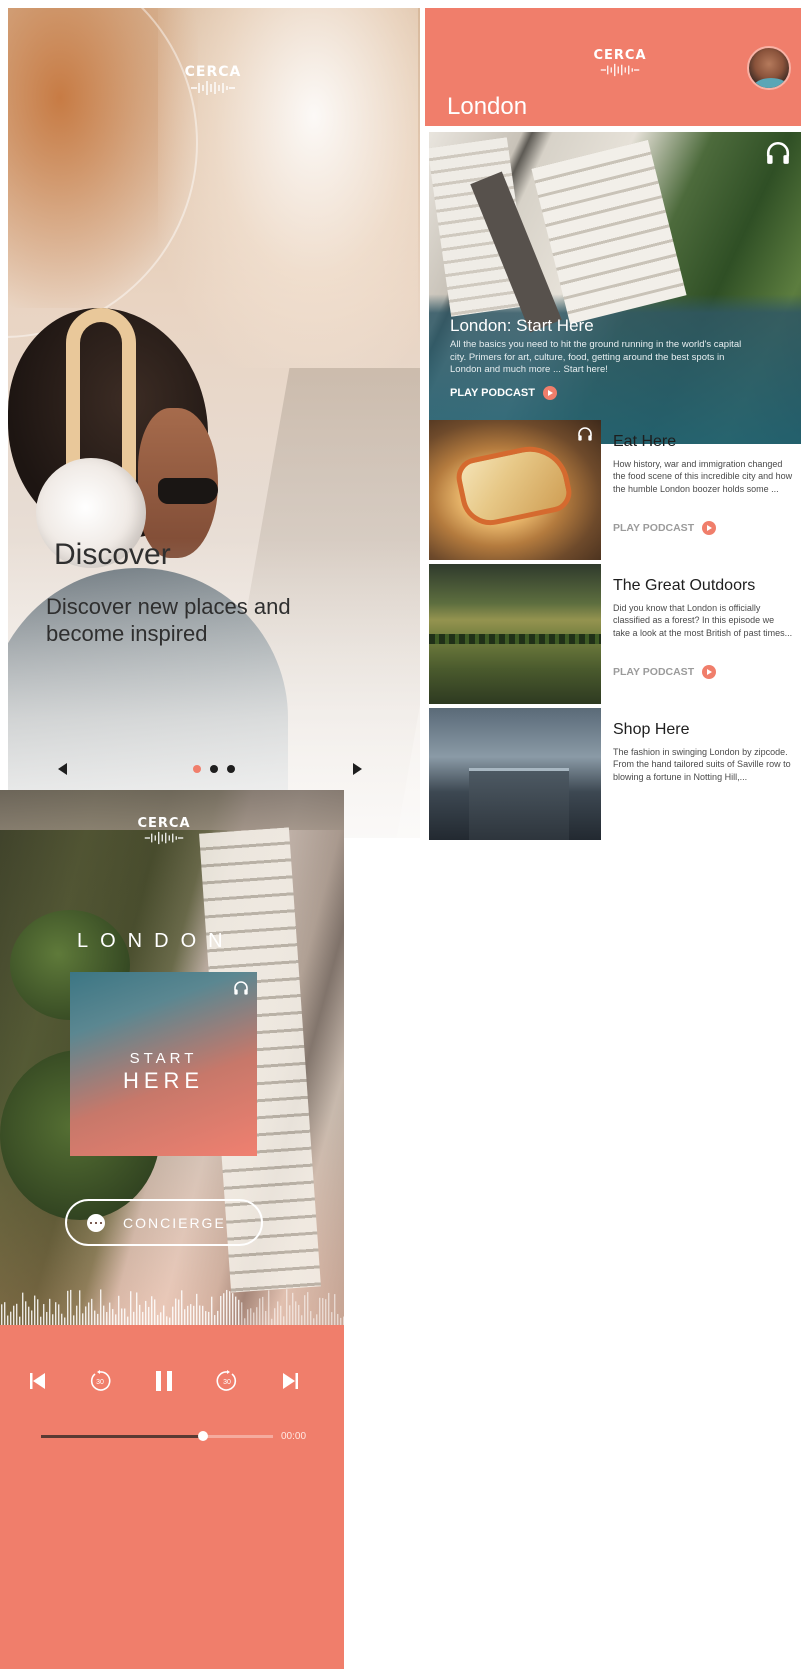  What do you see at coordinates (290, 1381) in the screenshot?
I see `skip-forward-icon` at bounding box center [290, 1381].